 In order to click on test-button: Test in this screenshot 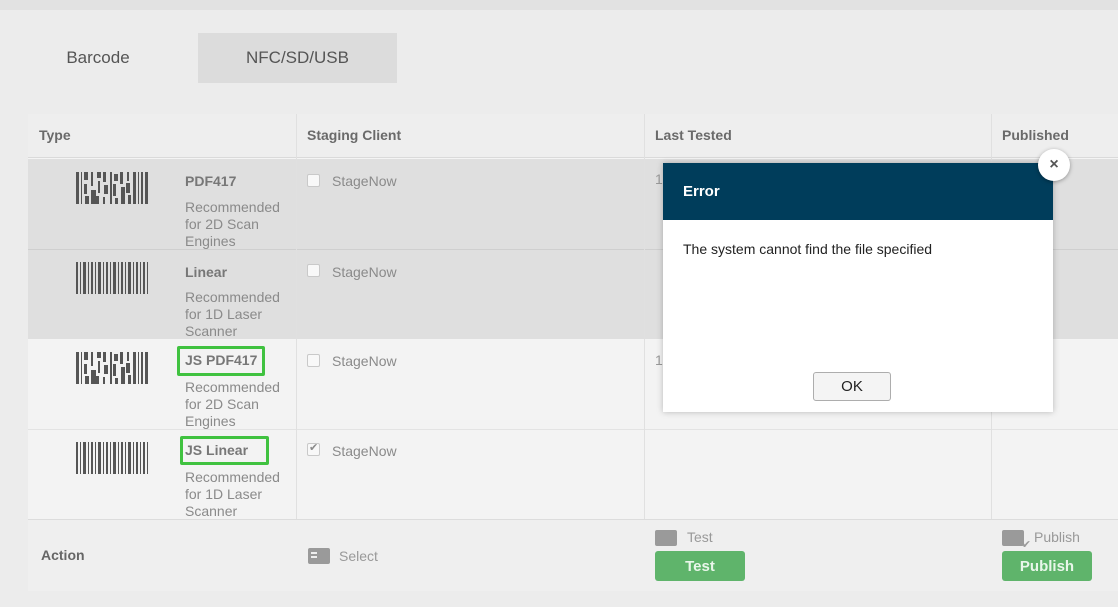, I will do `click(700, 566)`.